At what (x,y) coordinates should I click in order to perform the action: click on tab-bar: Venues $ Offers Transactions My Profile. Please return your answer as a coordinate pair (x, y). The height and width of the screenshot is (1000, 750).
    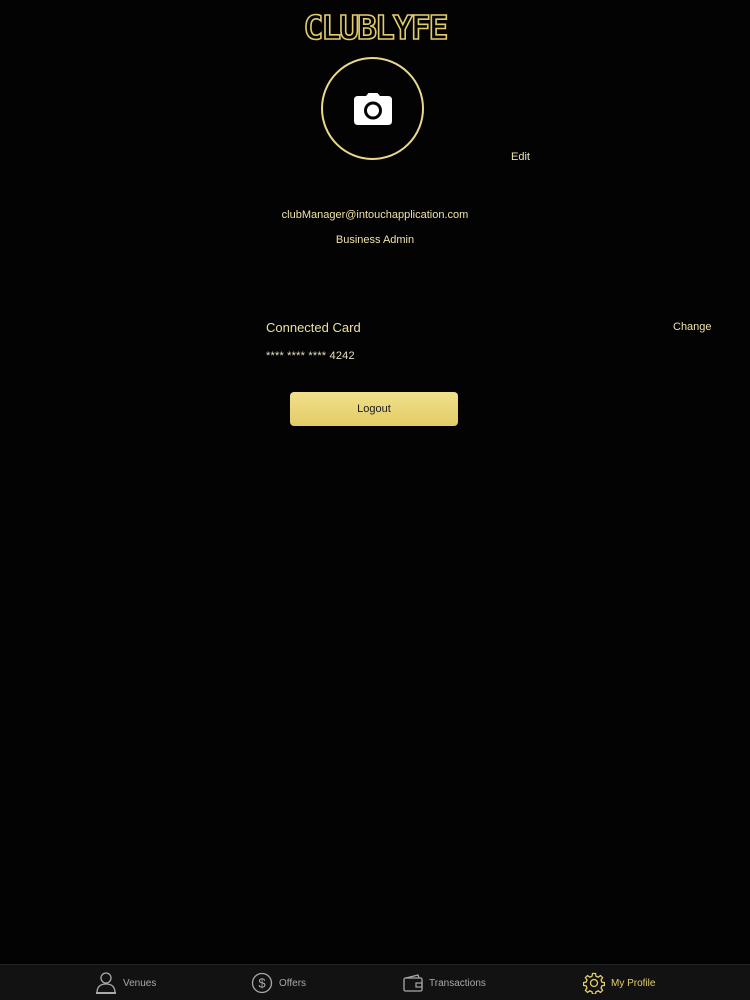
    Looking at the image, I should click on (375, 982).